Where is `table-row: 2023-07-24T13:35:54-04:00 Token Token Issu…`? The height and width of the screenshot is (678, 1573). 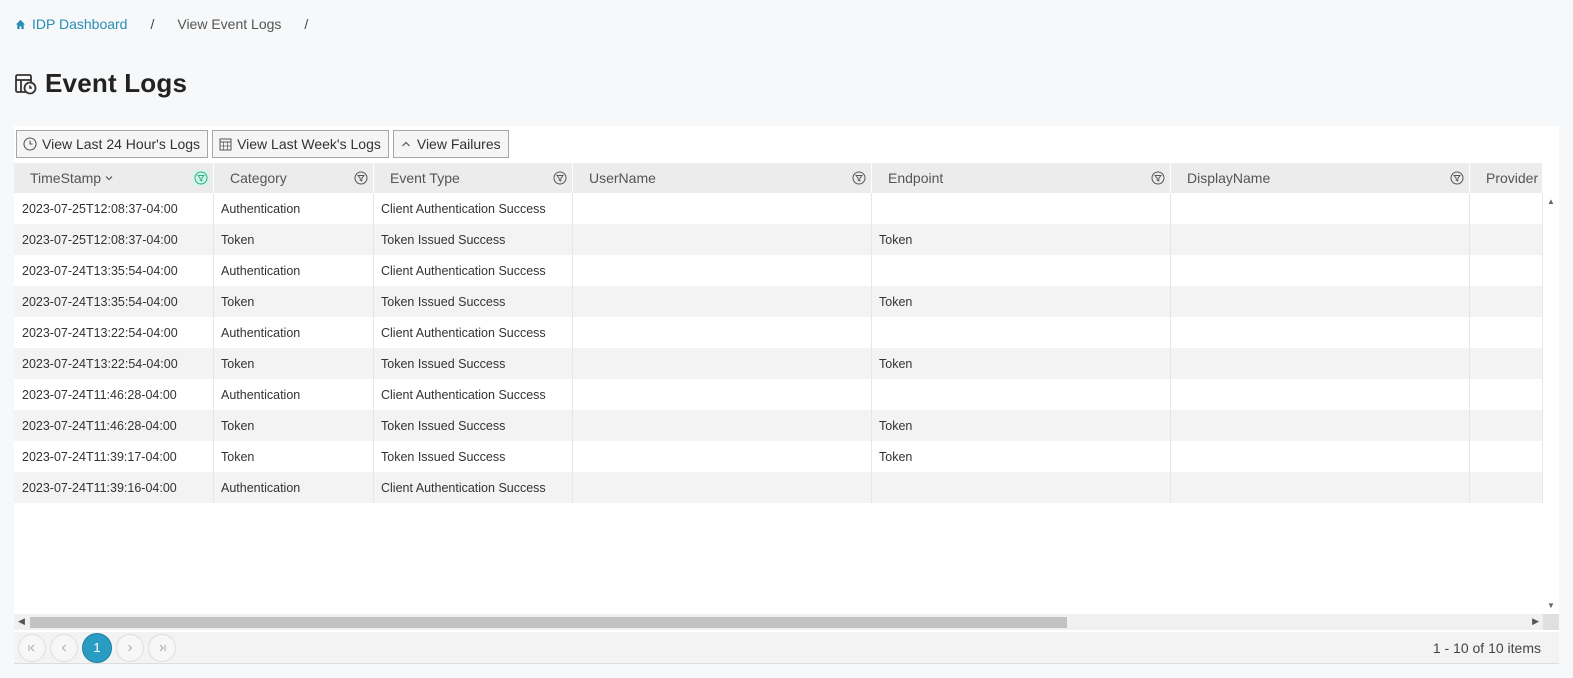
table-row: 2023-07-24T13:35:54-04:00 Token Token Issu… is located at coordinates (778, 301).